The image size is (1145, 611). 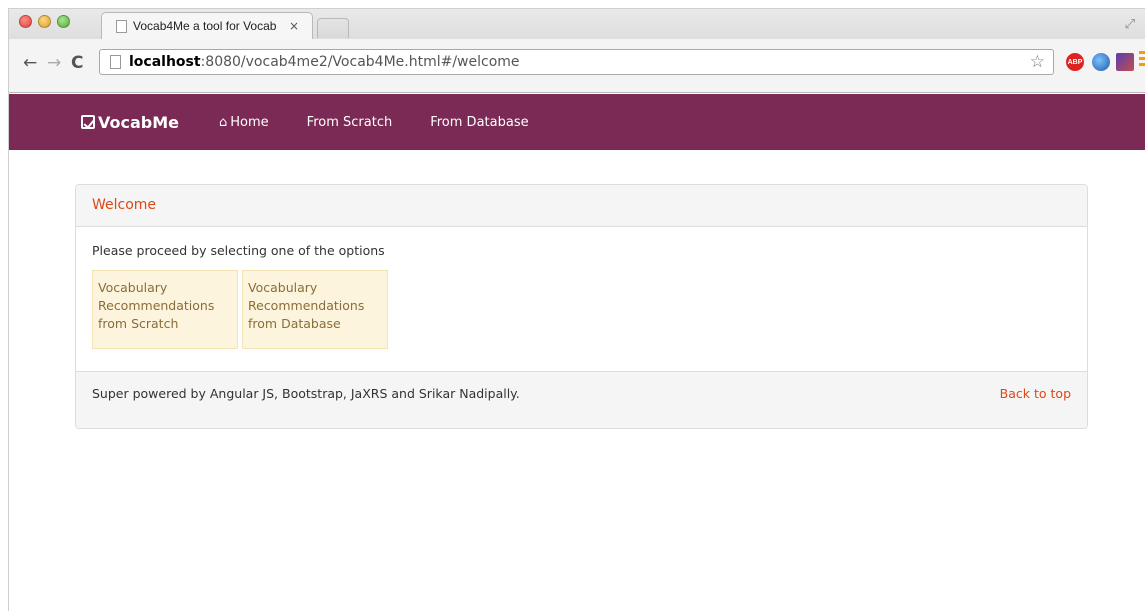 What do you see at coordinates (517, 393) in the screenshot?
I see `footer-credits-suffix: .` at bounding box center [517, 393].